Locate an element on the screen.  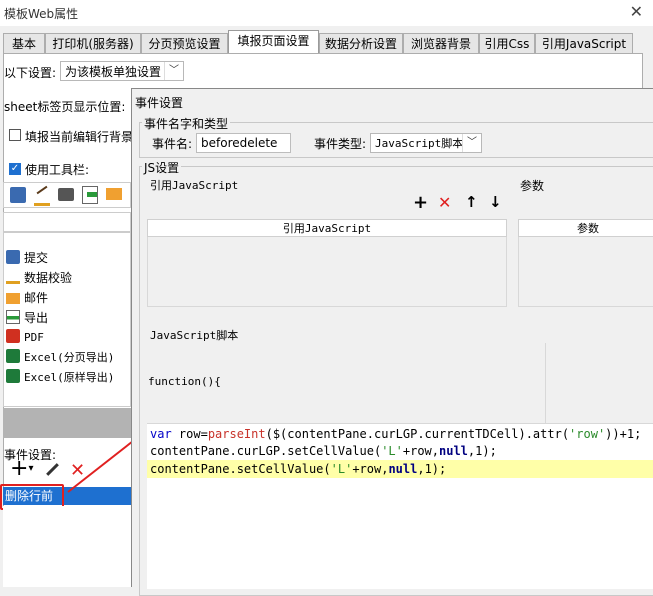
print-icon is located at coordinates (66, 194).